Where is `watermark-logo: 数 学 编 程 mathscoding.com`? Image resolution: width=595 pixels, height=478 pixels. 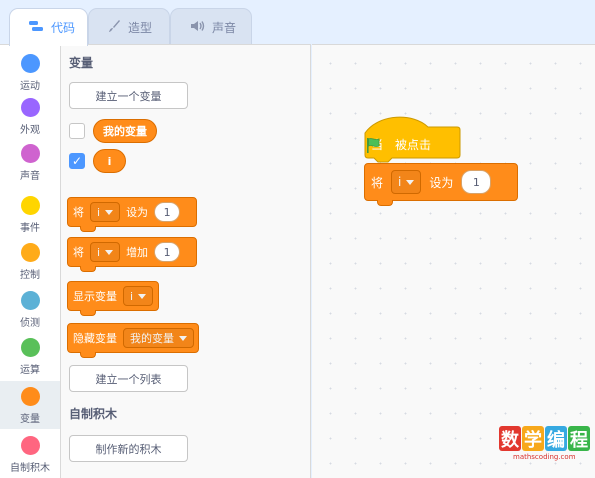 watermark-logo: 数 学 编 程 mathscoding.com is located at coordinates (545, 450).